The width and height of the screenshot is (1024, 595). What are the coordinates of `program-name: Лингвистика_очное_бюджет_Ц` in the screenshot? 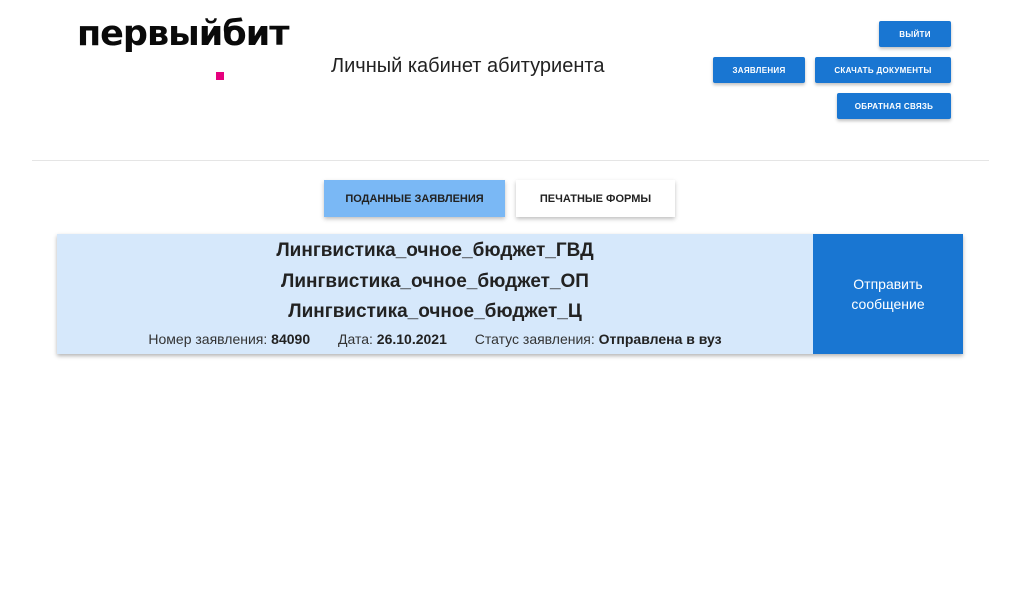 It's located at (435, 311).